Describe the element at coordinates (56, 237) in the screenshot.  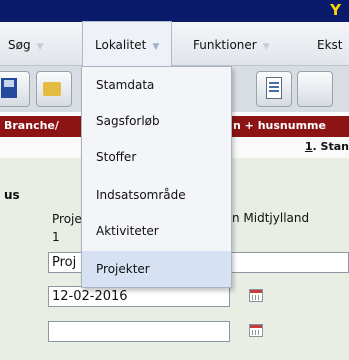
I see `project-number: 1` at that location.